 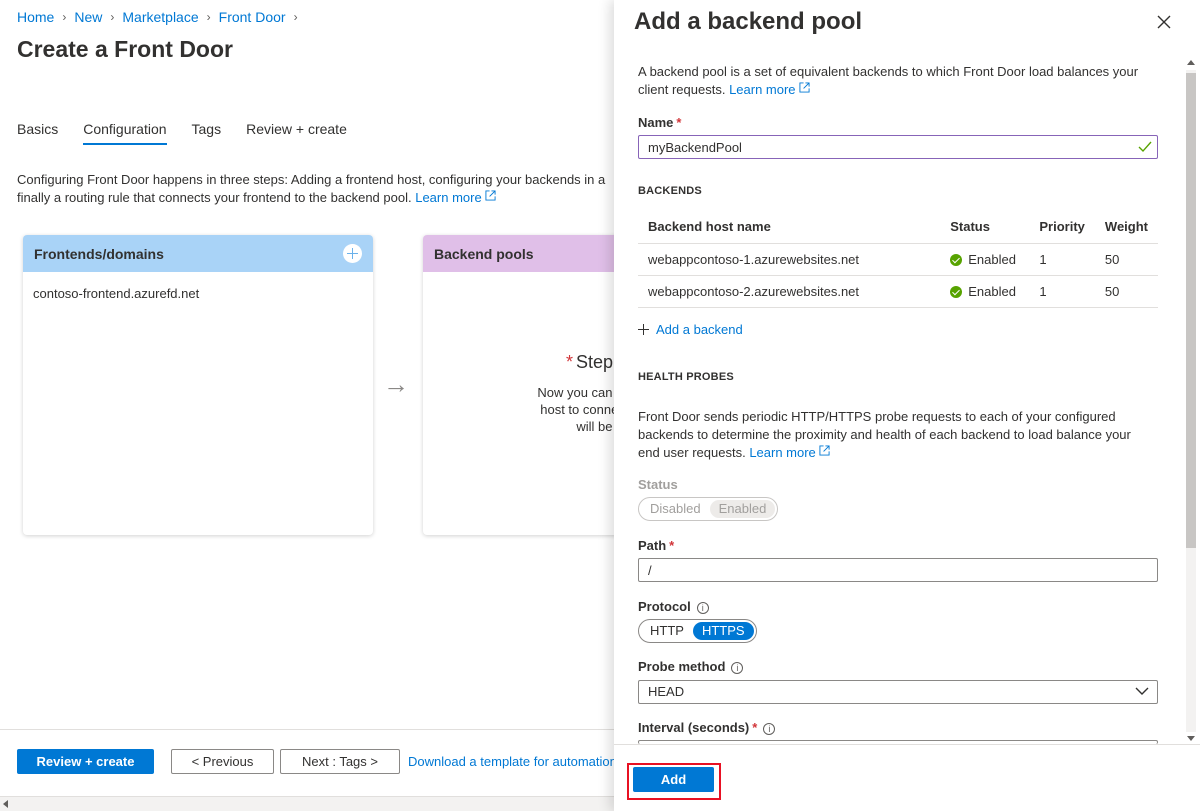 I want to click on panel-vertical-scrollbar, so click(x=1191, y=401).